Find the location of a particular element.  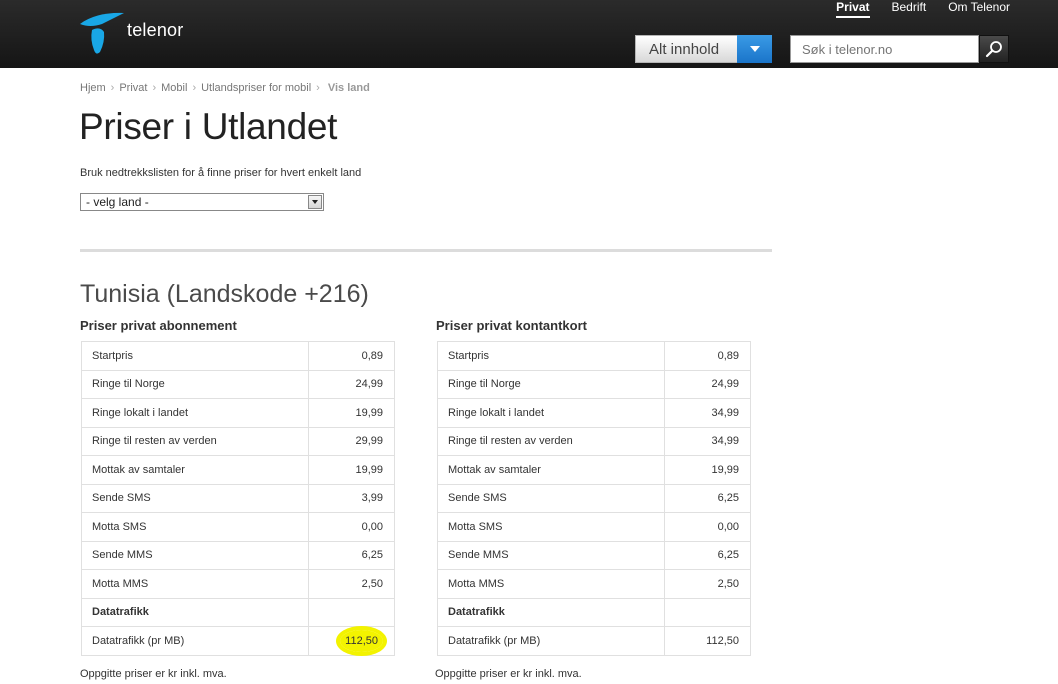

table-row: Ringe lokalt i landet 34,99 is located at coordinates (594, 413).